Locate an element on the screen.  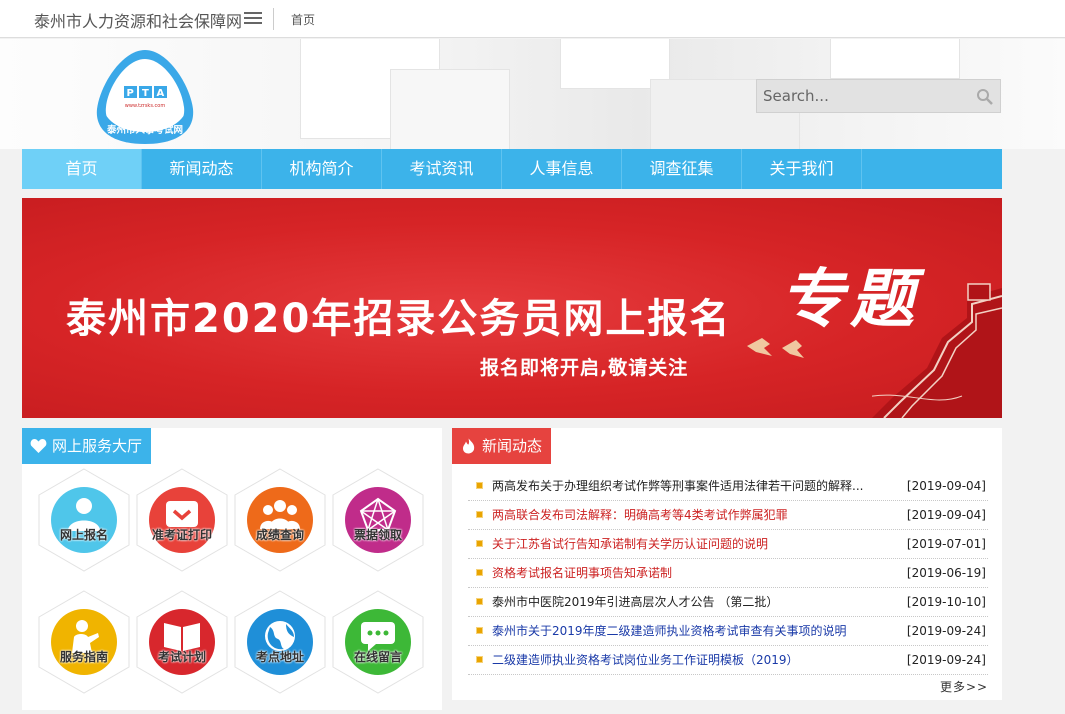
services-grid: 网上报名 准考证打印 成绩查询 票据领取 服务指南 考试计划 考点地址 在线留言 is located at coordinates (238, 588).